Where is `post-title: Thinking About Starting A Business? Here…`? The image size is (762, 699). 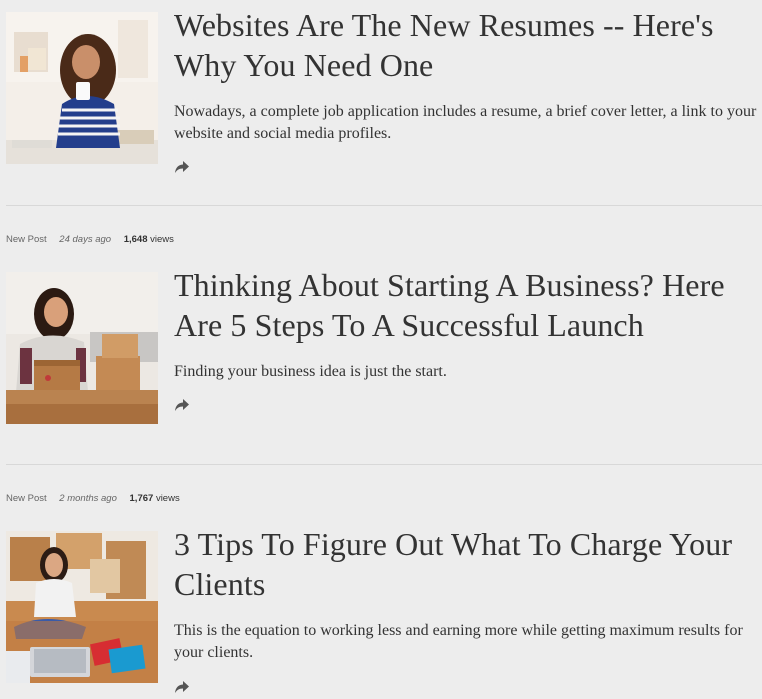 post-title: Thinking About Starting A Business? Here… is located at coordinates (466, 305).